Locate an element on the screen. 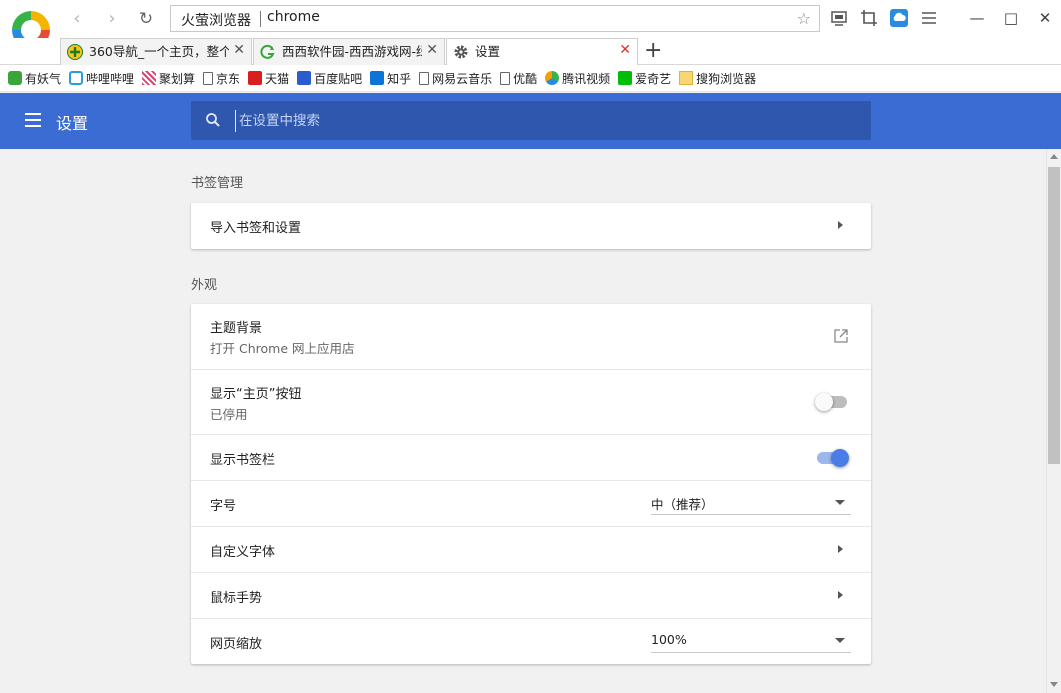 This screenshot has height=693, width=1061. maximize-button: □ is located at coordinates (1011, 18).